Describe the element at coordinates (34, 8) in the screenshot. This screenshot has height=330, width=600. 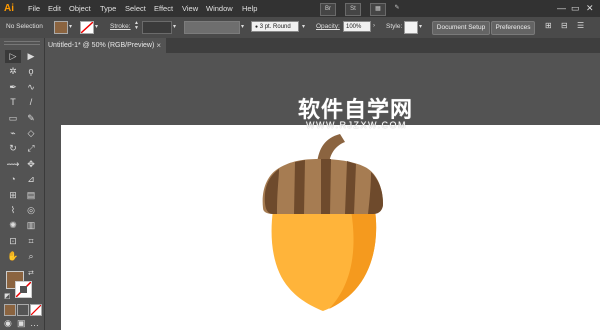
I see `menu-file: File` at that location.